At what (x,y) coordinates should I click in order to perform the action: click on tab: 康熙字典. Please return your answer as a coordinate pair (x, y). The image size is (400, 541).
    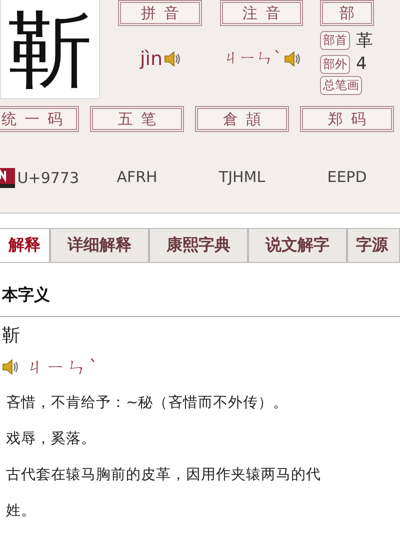
    Looking at the image, I should click on (198, 245).